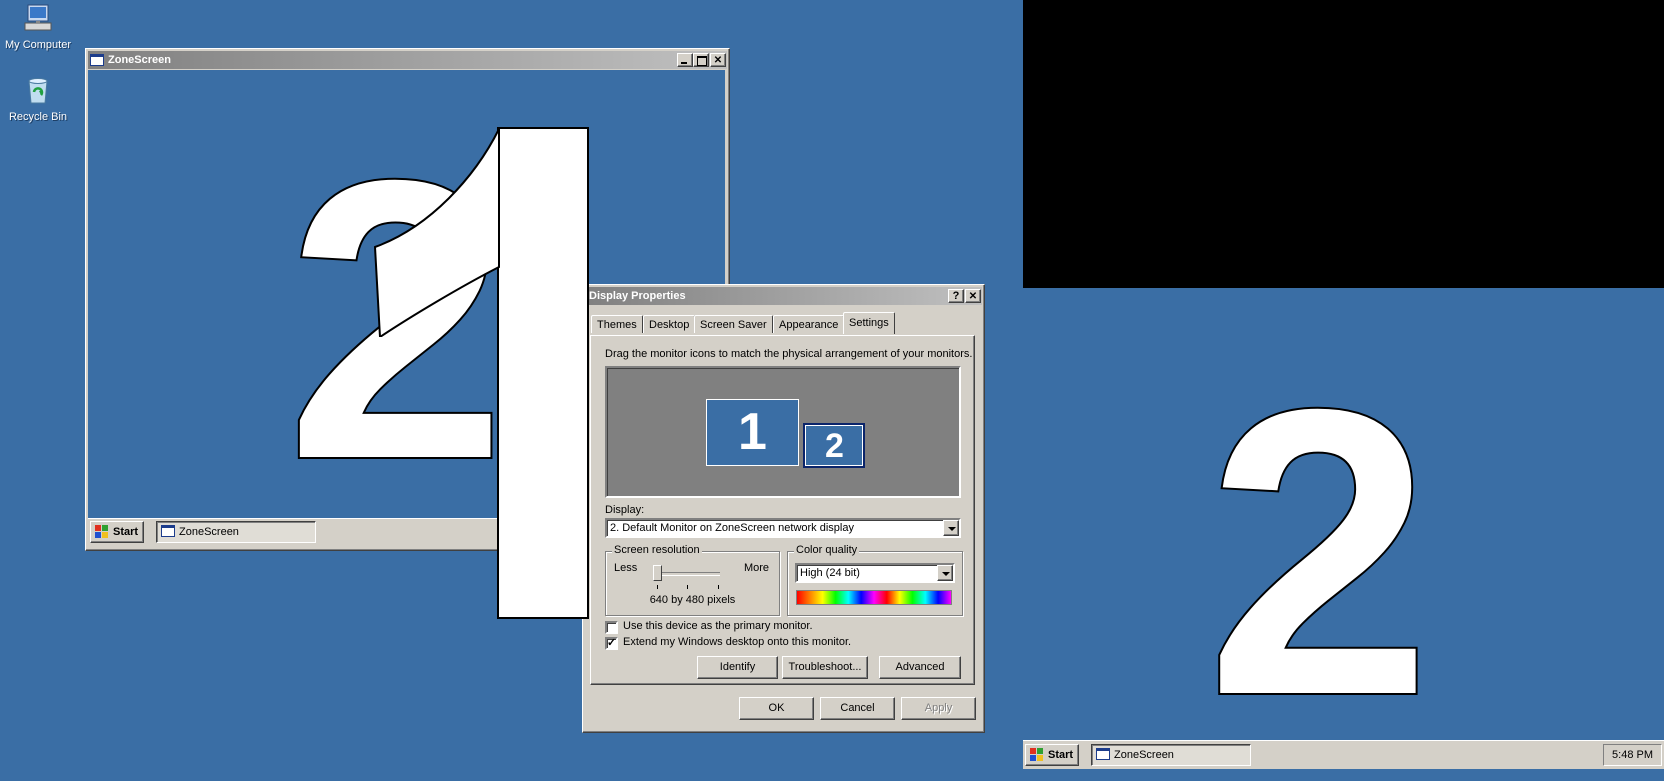  Describe the element at coordinates (637, 296) in the screenshot. I see `dialog-title: Display Properties` at that location.